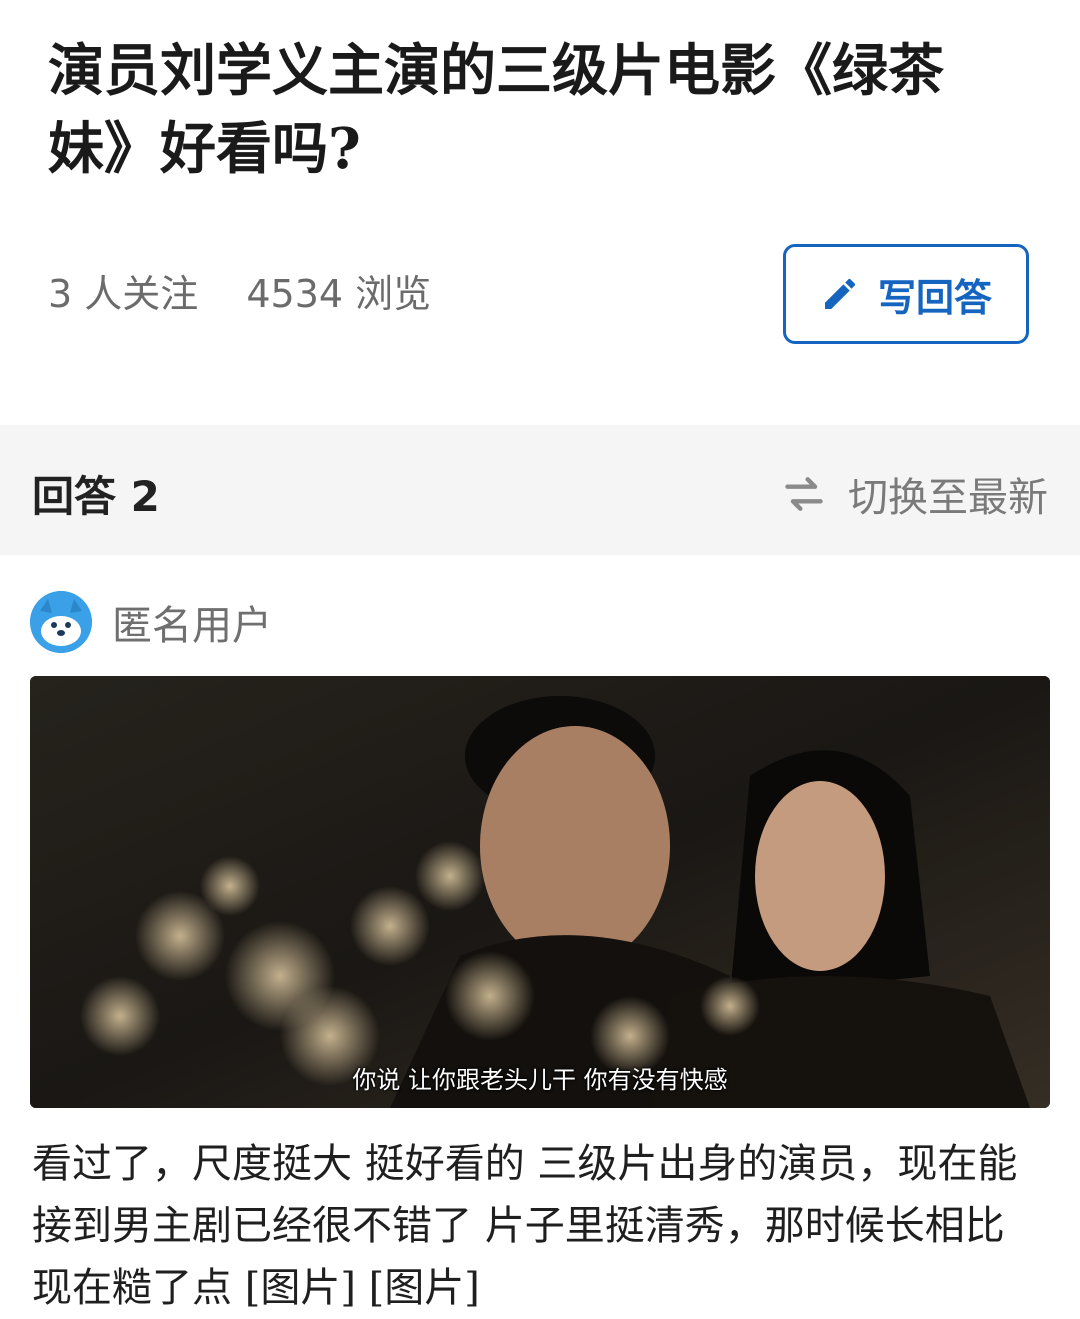 The width and height of the screenshot is (1080, 1319). I want to click on swap-arrows-icon, so click(804, 494).